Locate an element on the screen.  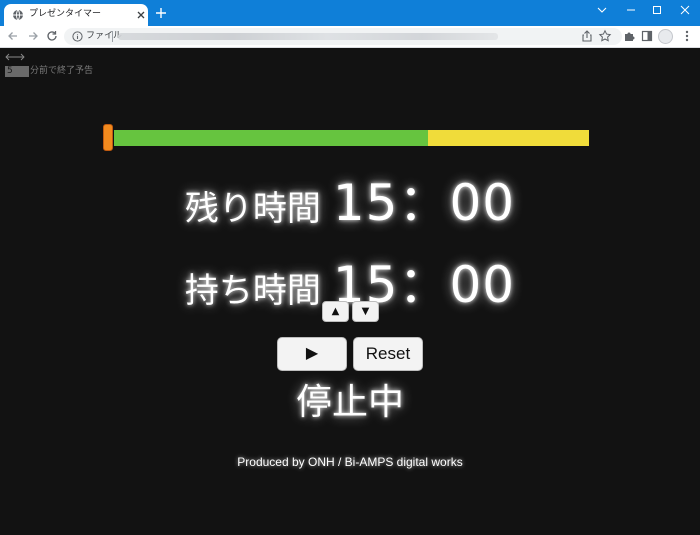
address-separator is located at coordinates (112, 36).